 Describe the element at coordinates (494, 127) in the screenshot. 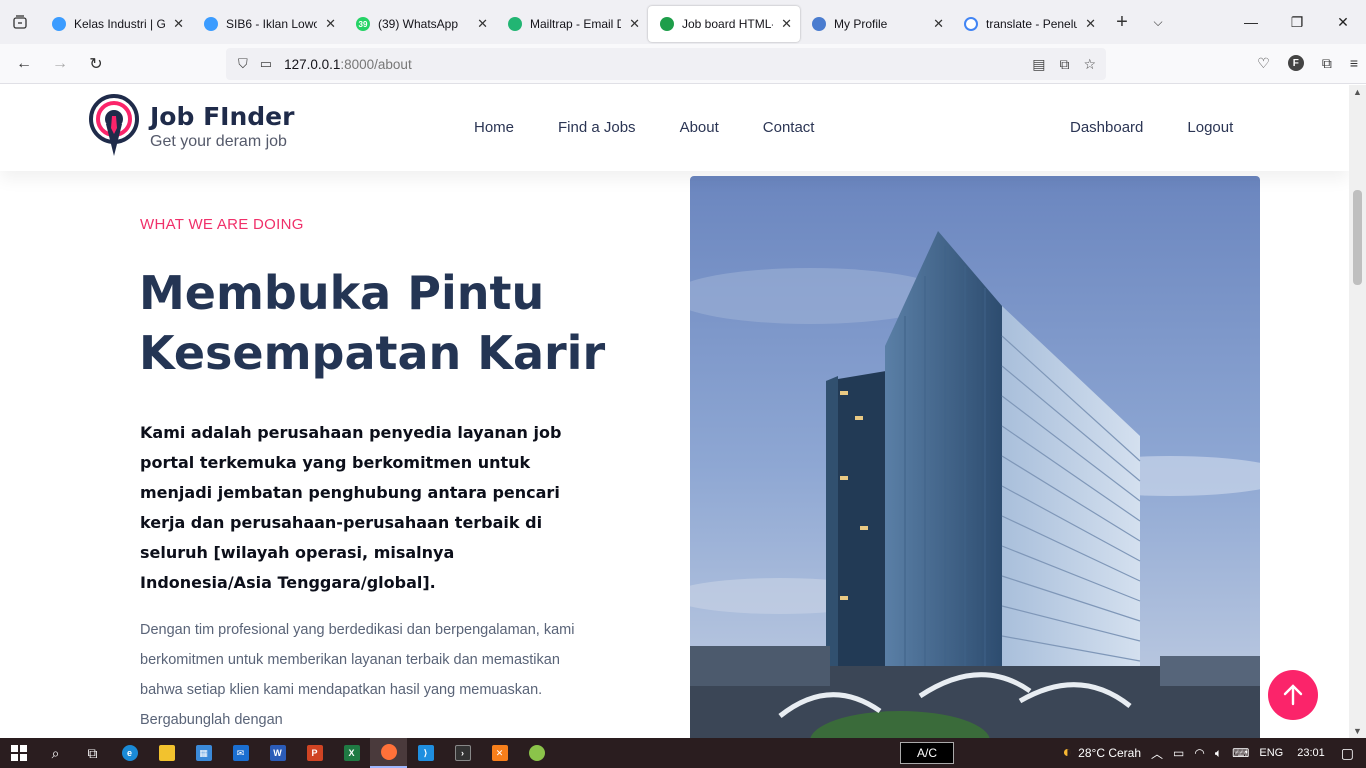

I see `menu-home: Home` at that location.